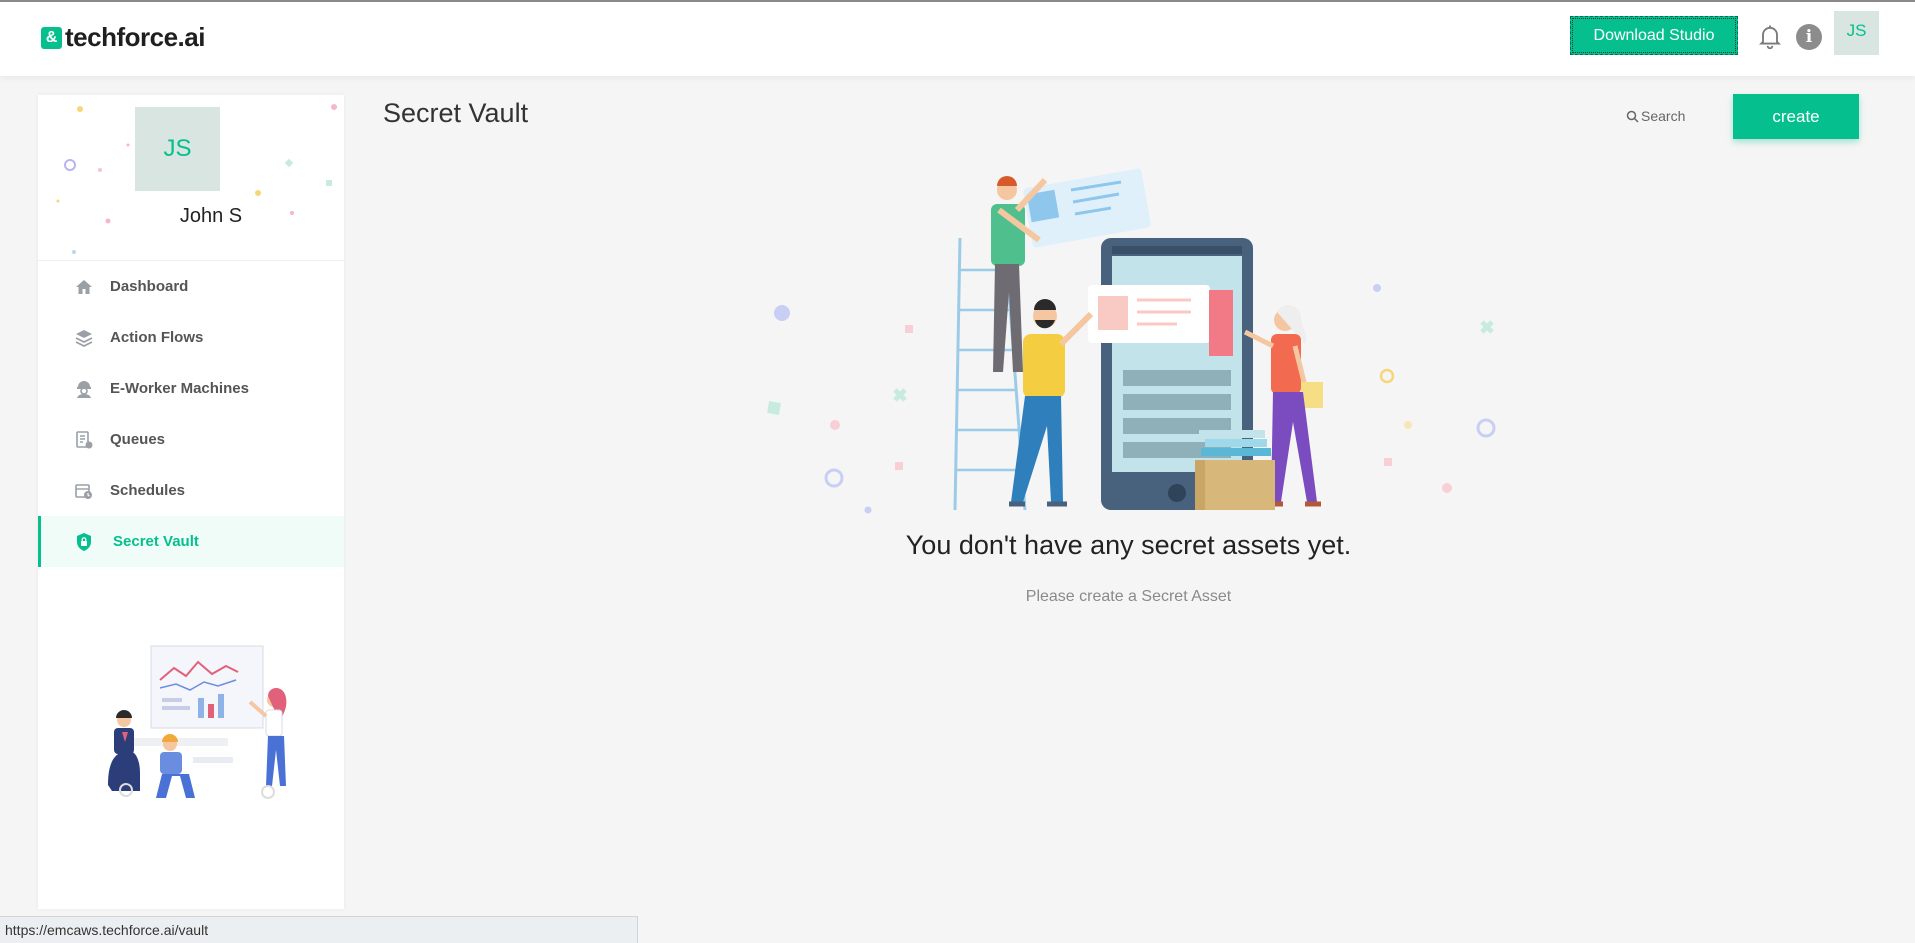 The image size is (1915, 943). I want to click on sidebar-item-schedules: Schedules, so click(191, 490).